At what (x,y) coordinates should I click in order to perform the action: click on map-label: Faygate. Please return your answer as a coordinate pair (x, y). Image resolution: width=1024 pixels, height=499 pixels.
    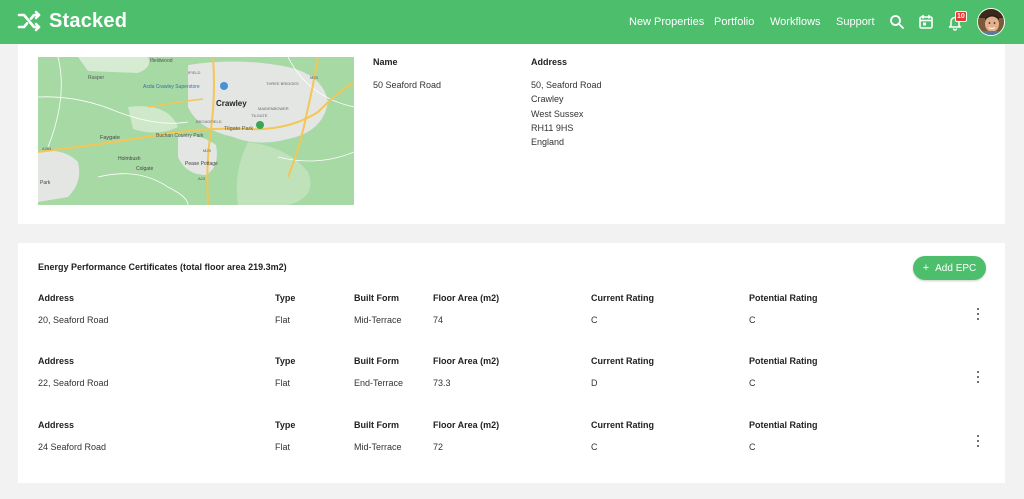
    Looking at the image, I should click on (110, 138).